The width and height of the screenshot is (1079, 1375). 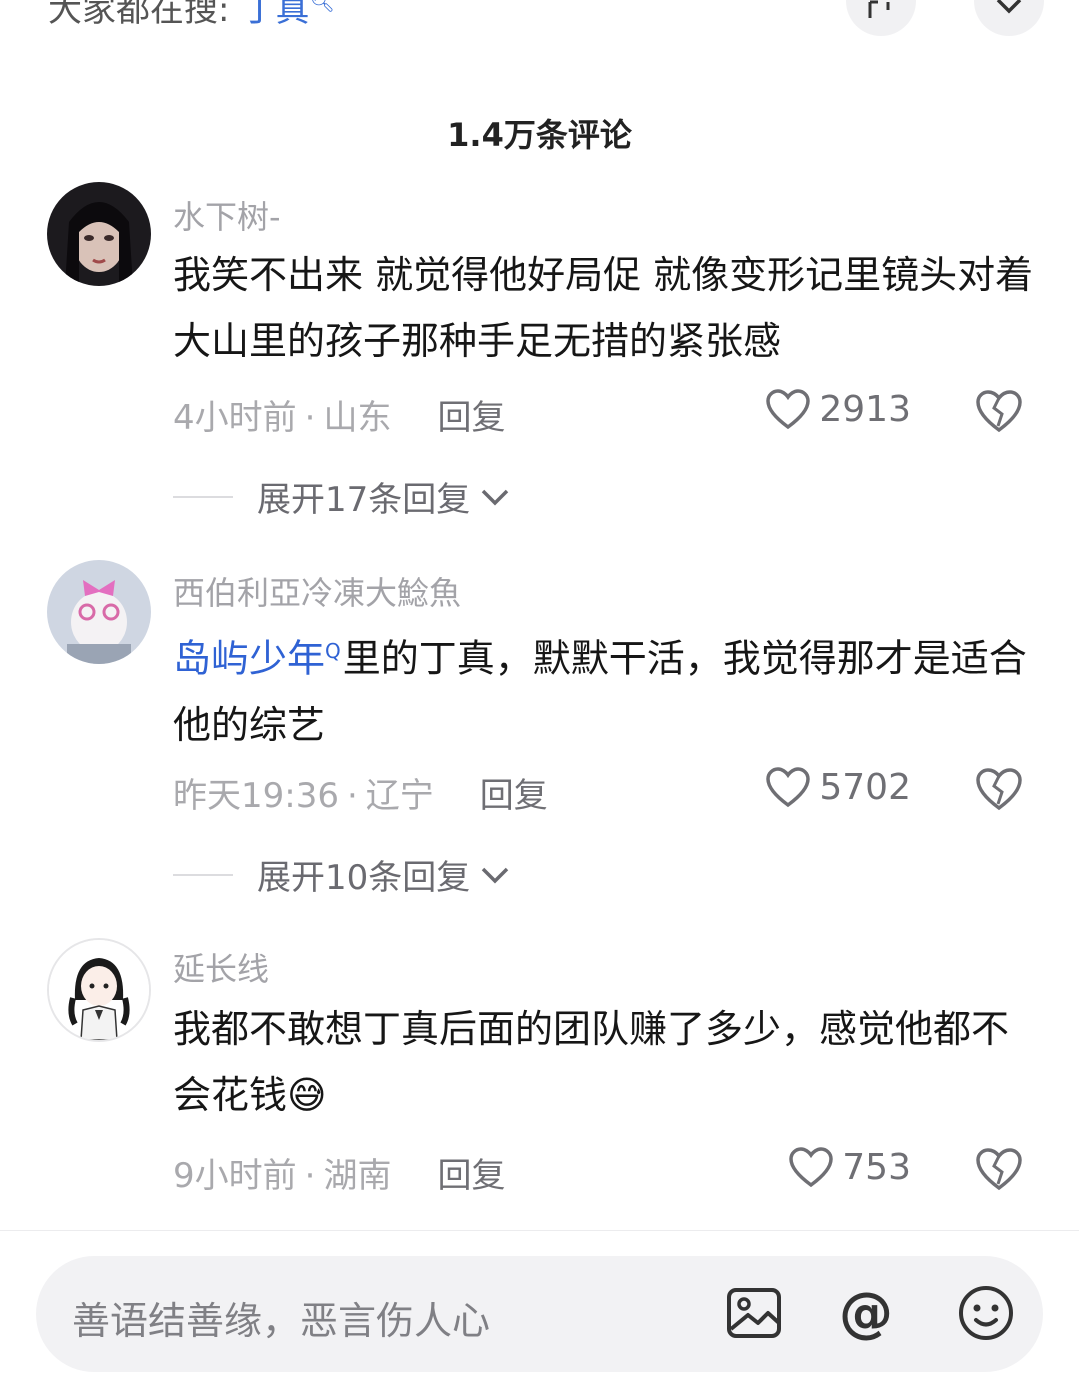 What do you see at coordinates (235, 418) in the screenshot?
I see `comment-time: 4小时前` at bounding box center [235, 418].